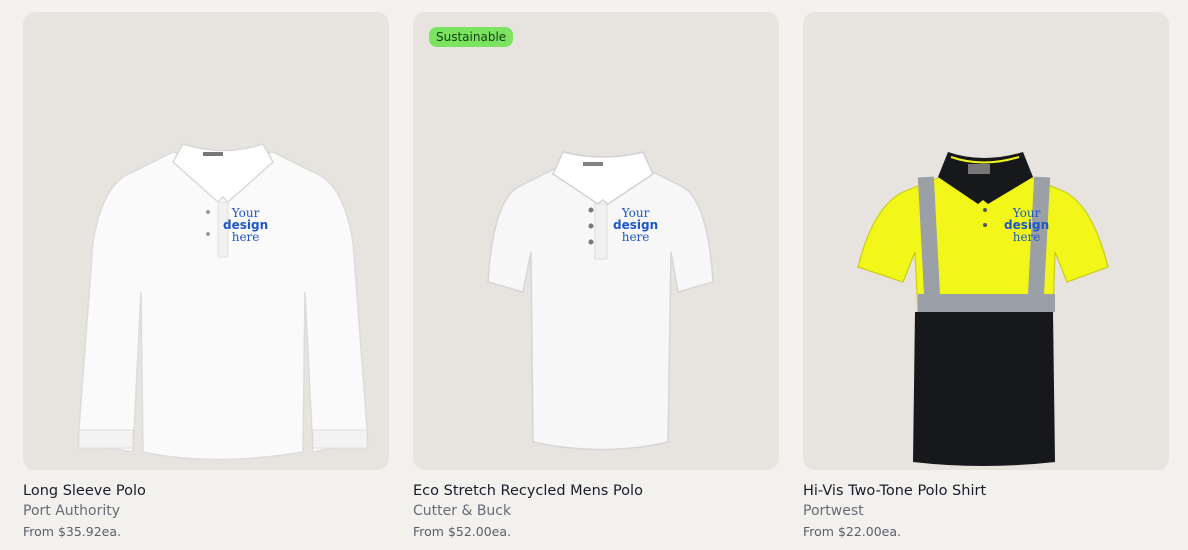 This screenshot has height=550, width=1188. What do you see at coordinates (72, 511) in the screenshot?
I see `product-brand: Port Authority` at bounding box center [72, 511].